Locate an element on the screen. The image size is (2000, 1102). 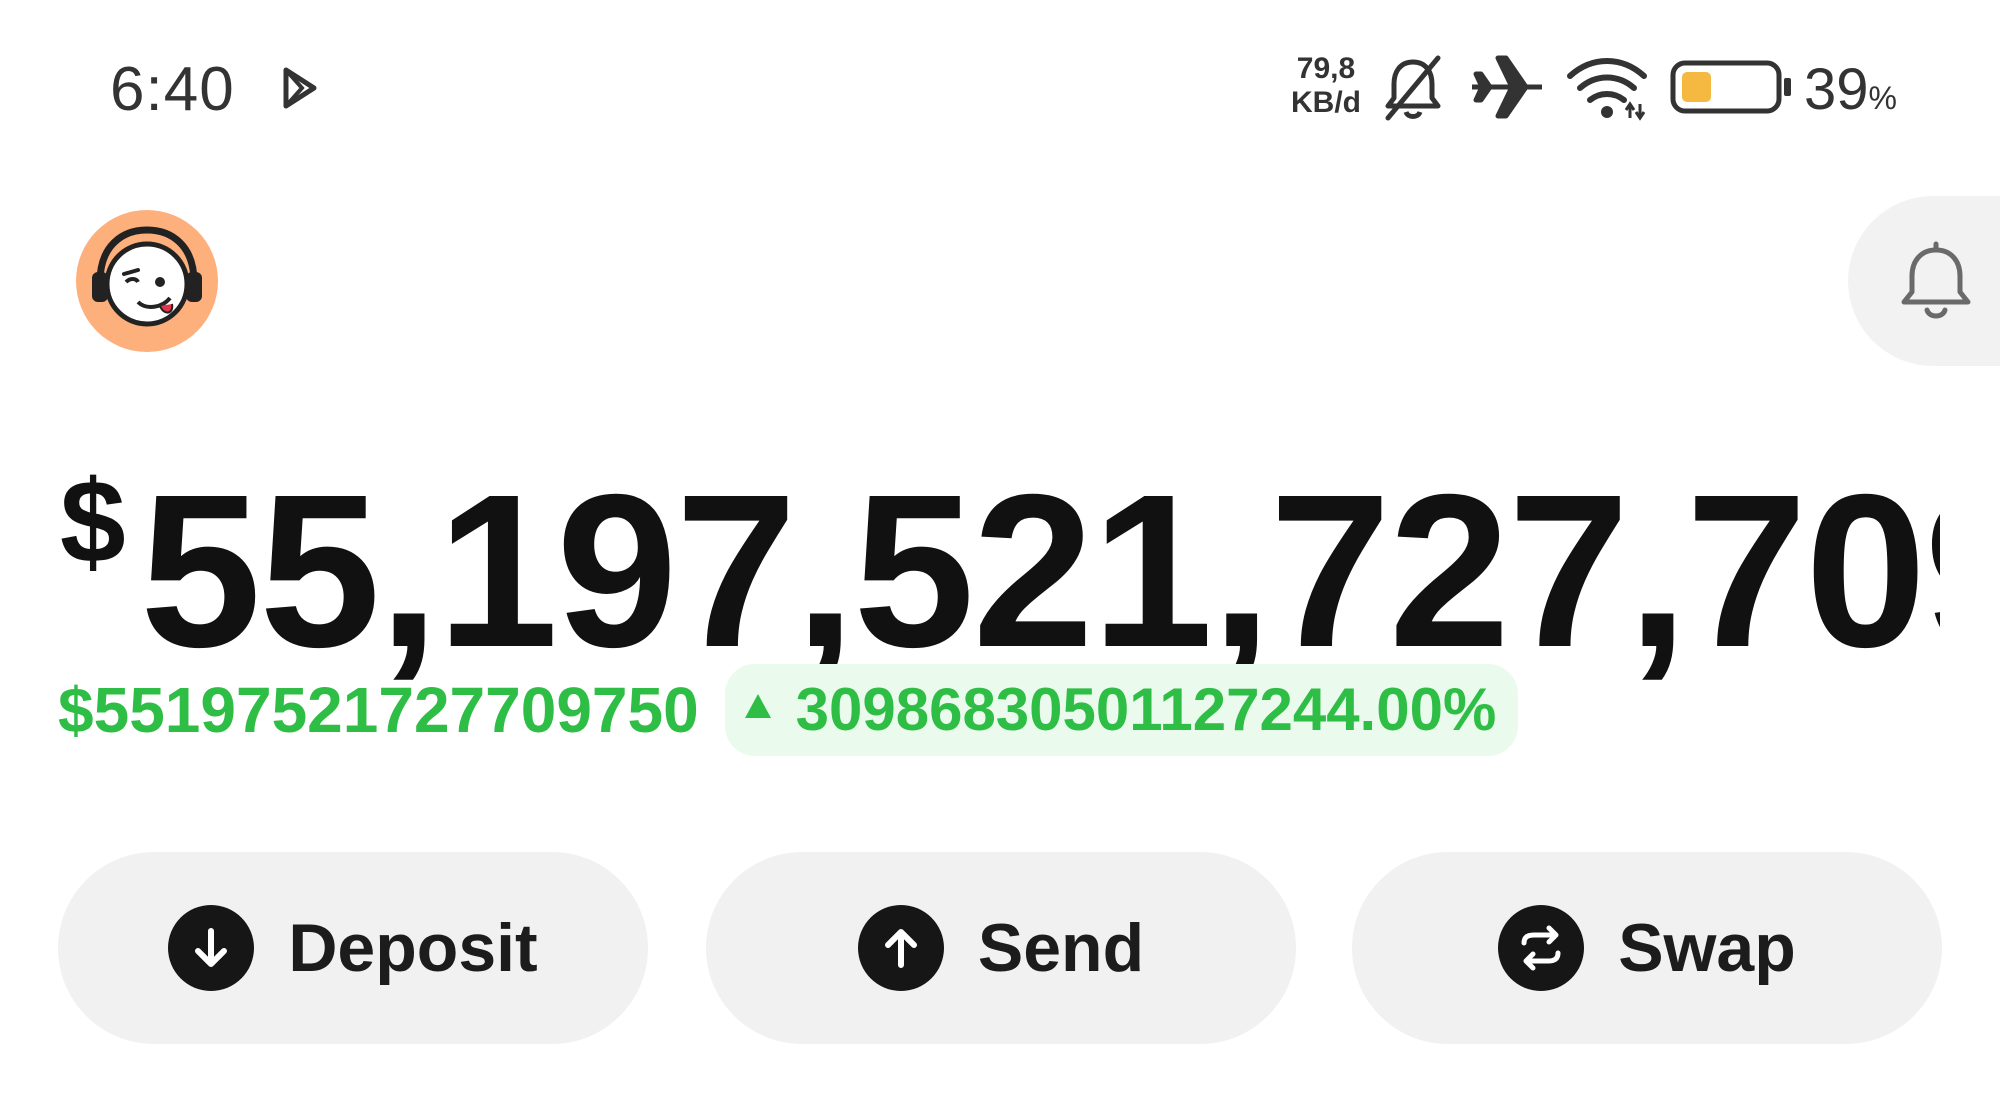
deposit-button: Deposit is located at coordinates (353, 948).